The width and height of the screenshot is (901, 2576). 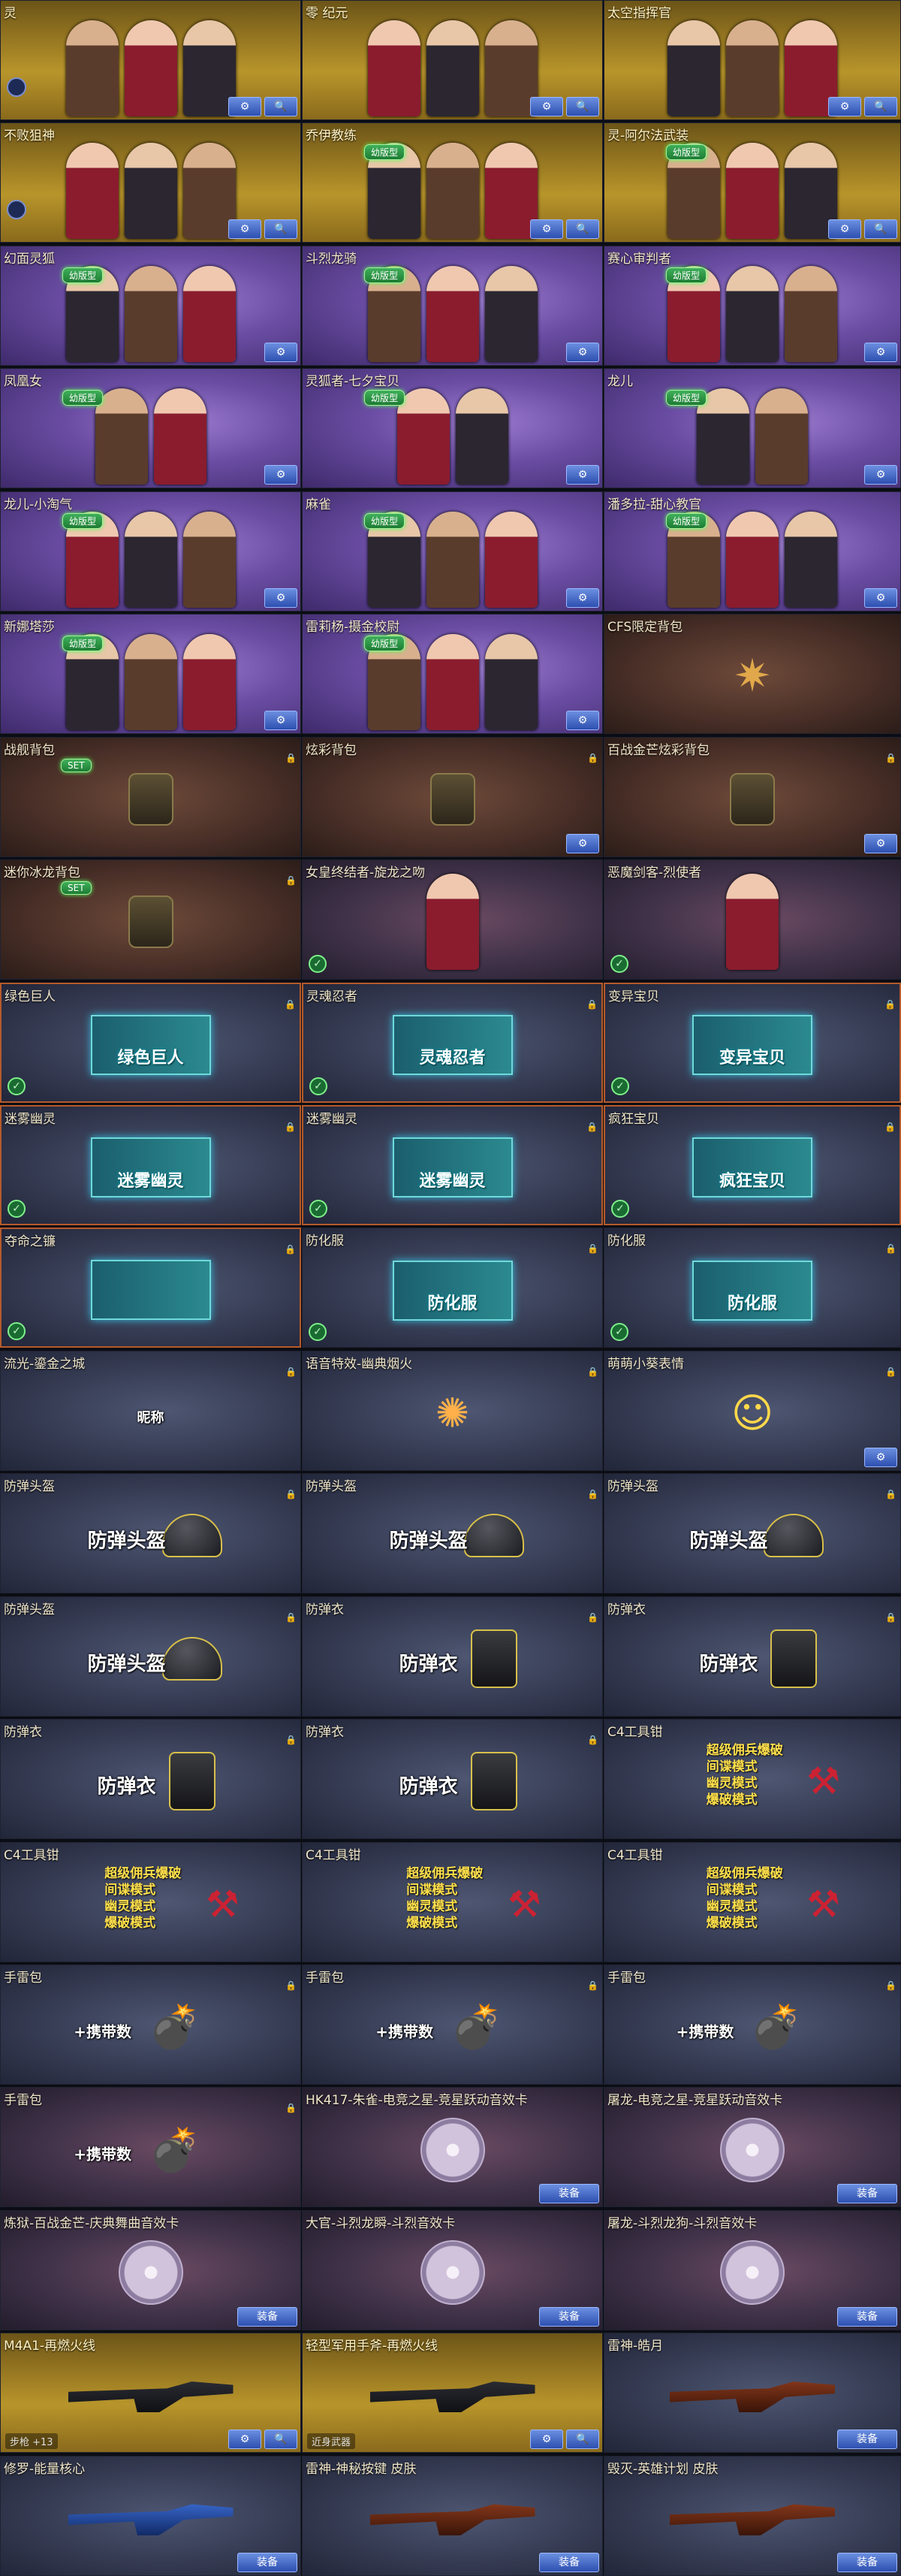 I want to click on item-card: 龙儿-小淘气 幼版型 ⚙, so click(x=151, y=551).